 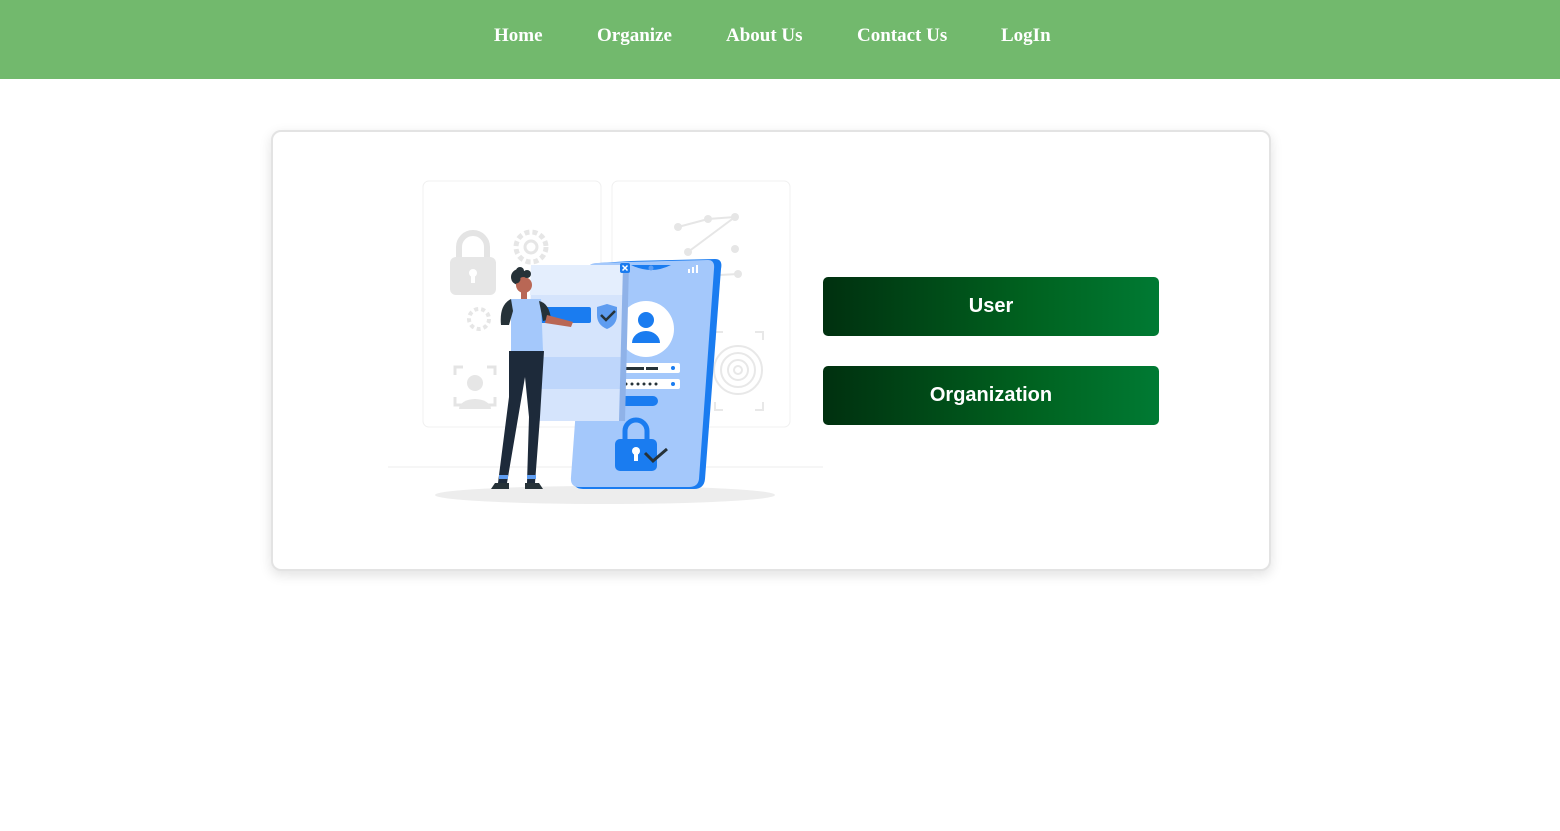 What do you see at coordinates (634, 36) in the screenshot?
I see `nav-organize-link: Organize` at bounding box center [634, 36].